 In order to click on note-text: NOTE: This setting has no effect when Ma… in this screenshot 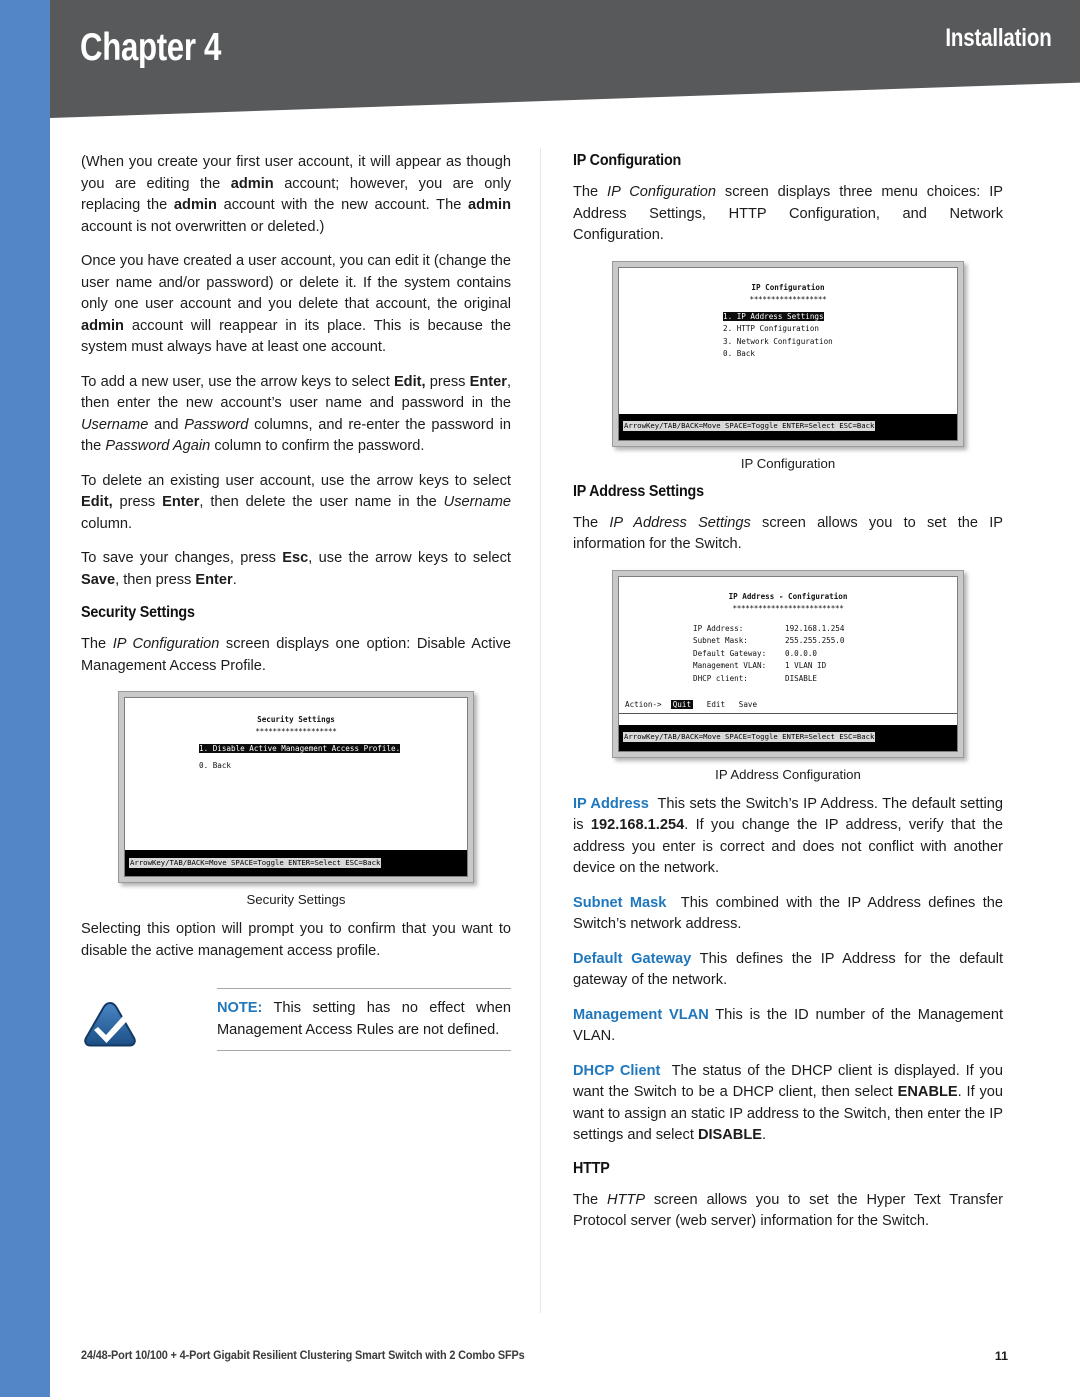, I will do `click(364, 1019)`.